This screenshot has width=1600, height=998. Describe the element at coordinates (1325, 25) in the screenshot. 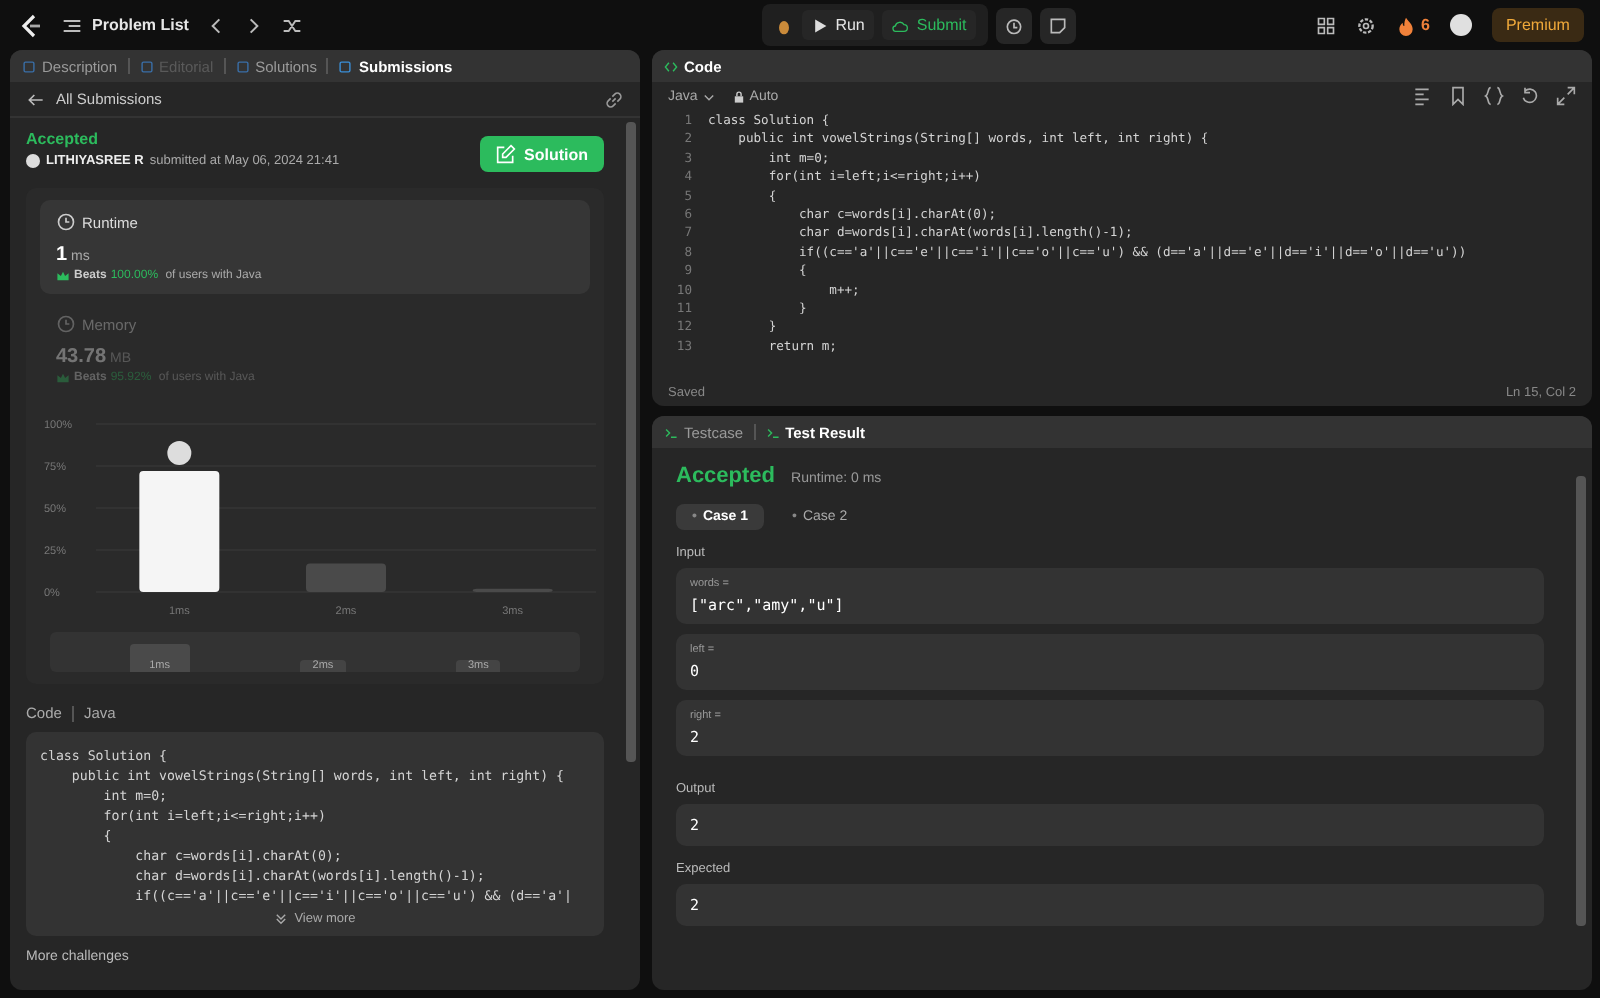

I see `grid-icon` at that location.